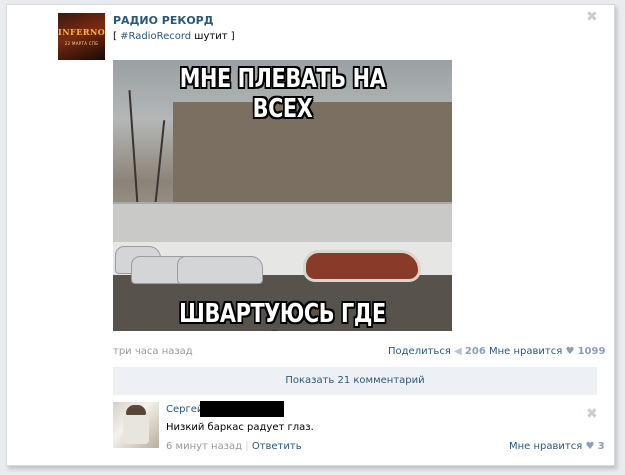 This screenshot has width=625, height=475. I want to click on post-author: РАДИО РЕКОРД, so click(163, 20).